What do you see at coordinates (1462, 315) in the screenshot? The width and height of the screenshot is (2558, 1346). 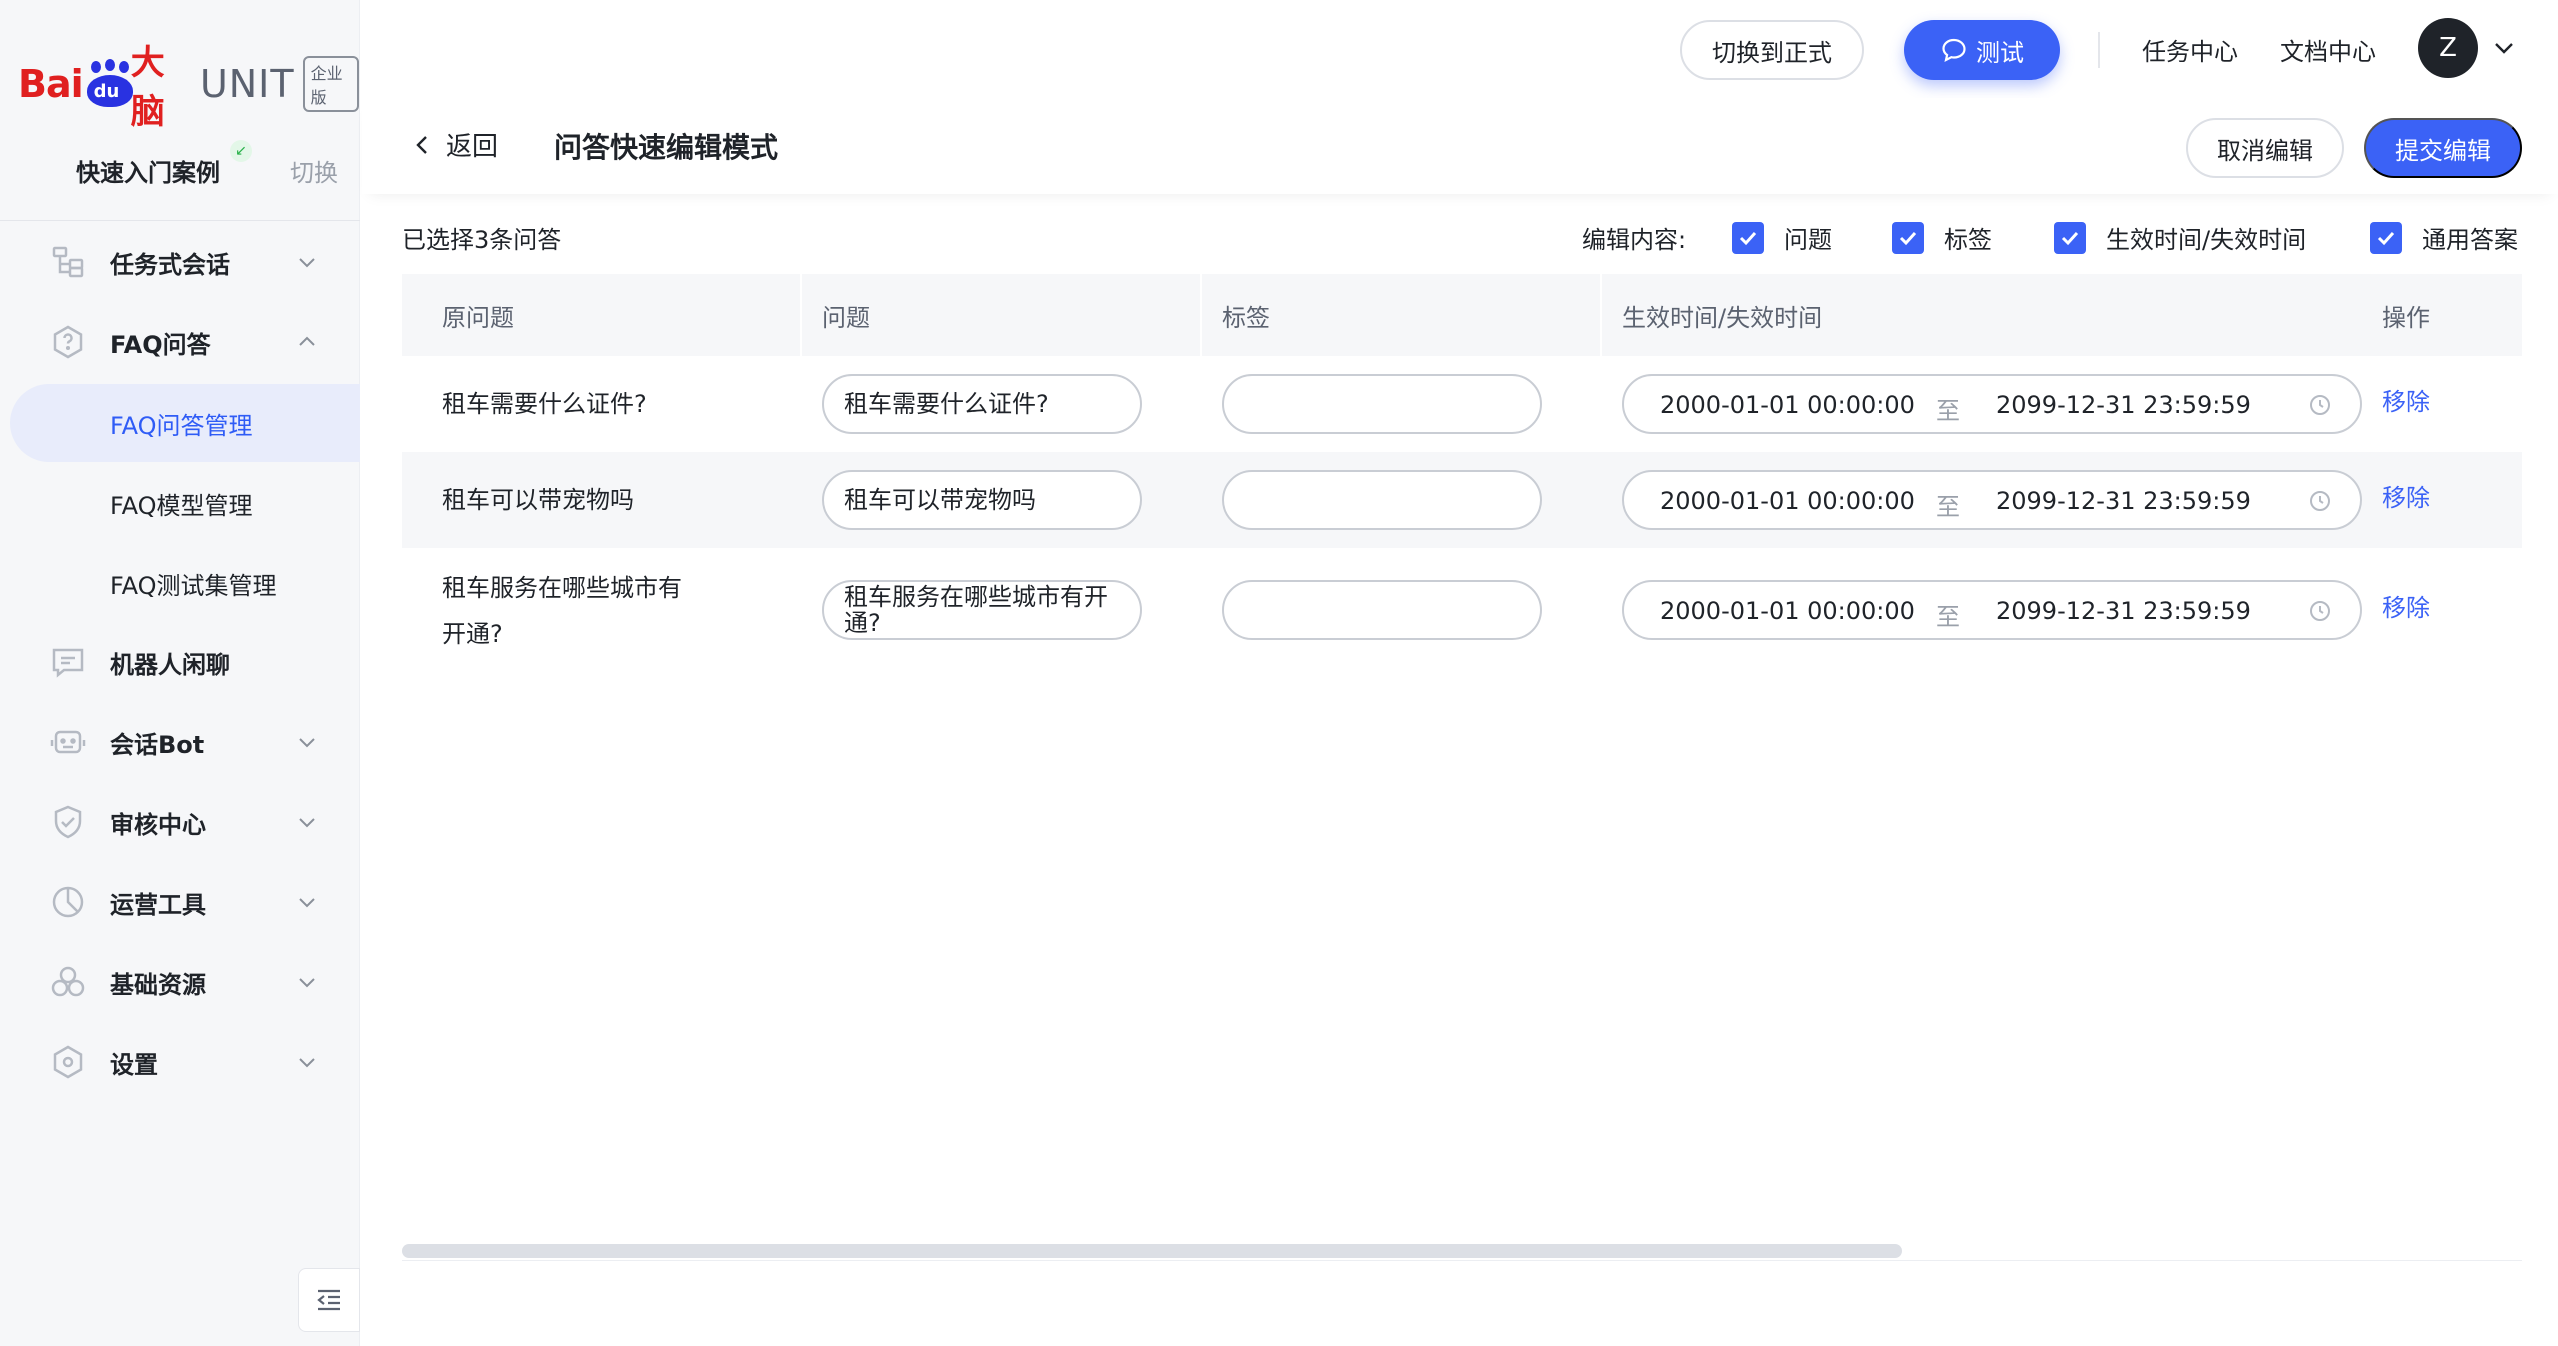 I see `table-header: 原问题 问题 标签 生效时间/失效时间 操作` at bounding box center [1462, 315].